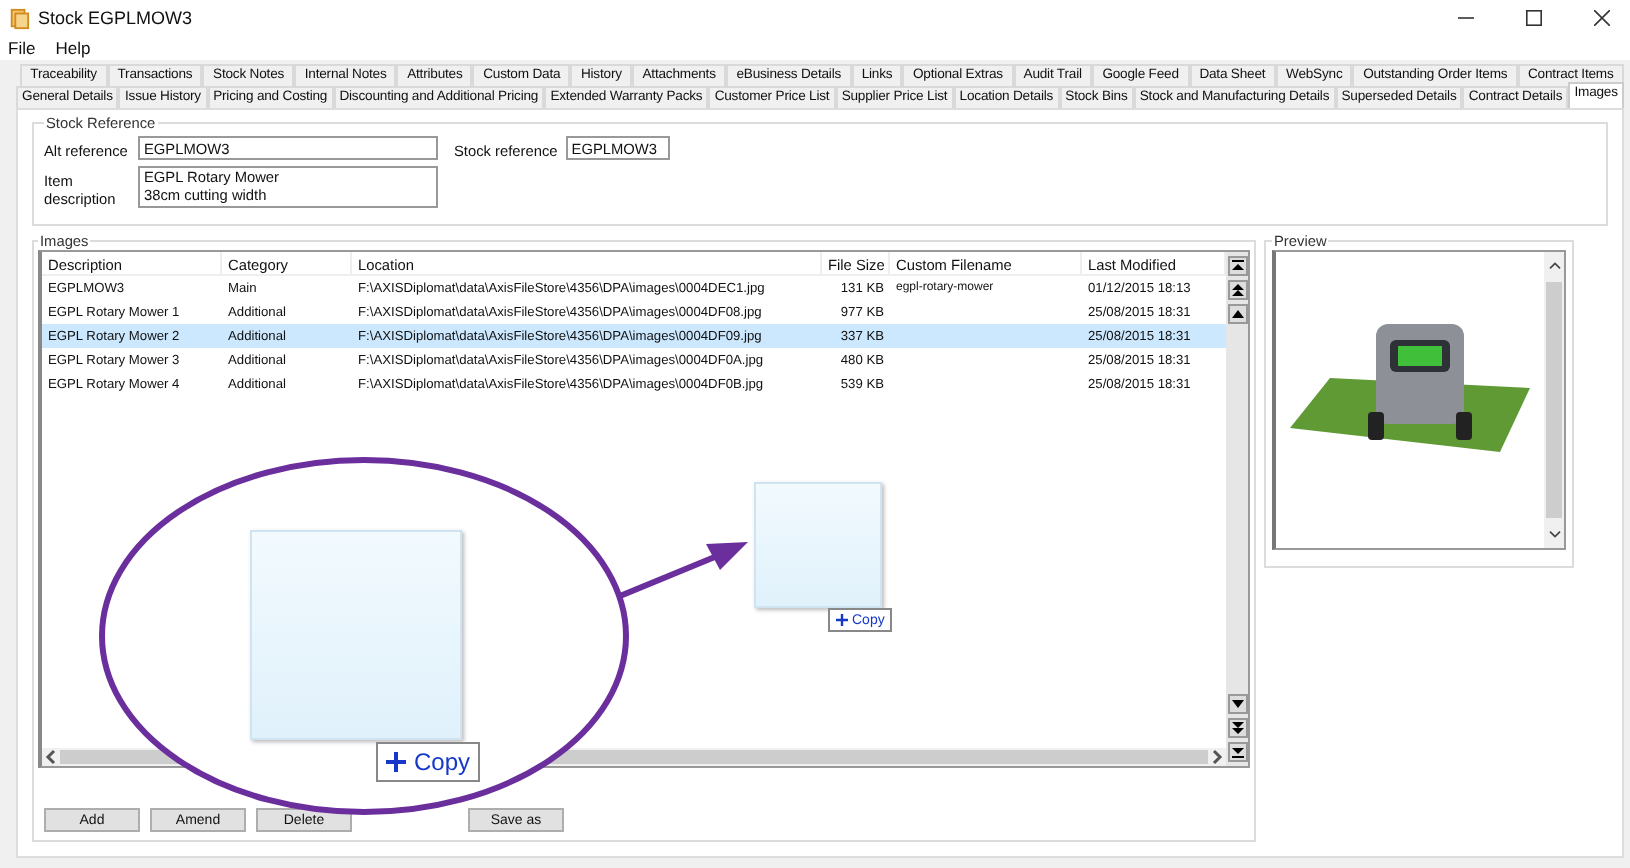  I want to click on window-title: Stock EGPLMOW3, so click(115, 18).